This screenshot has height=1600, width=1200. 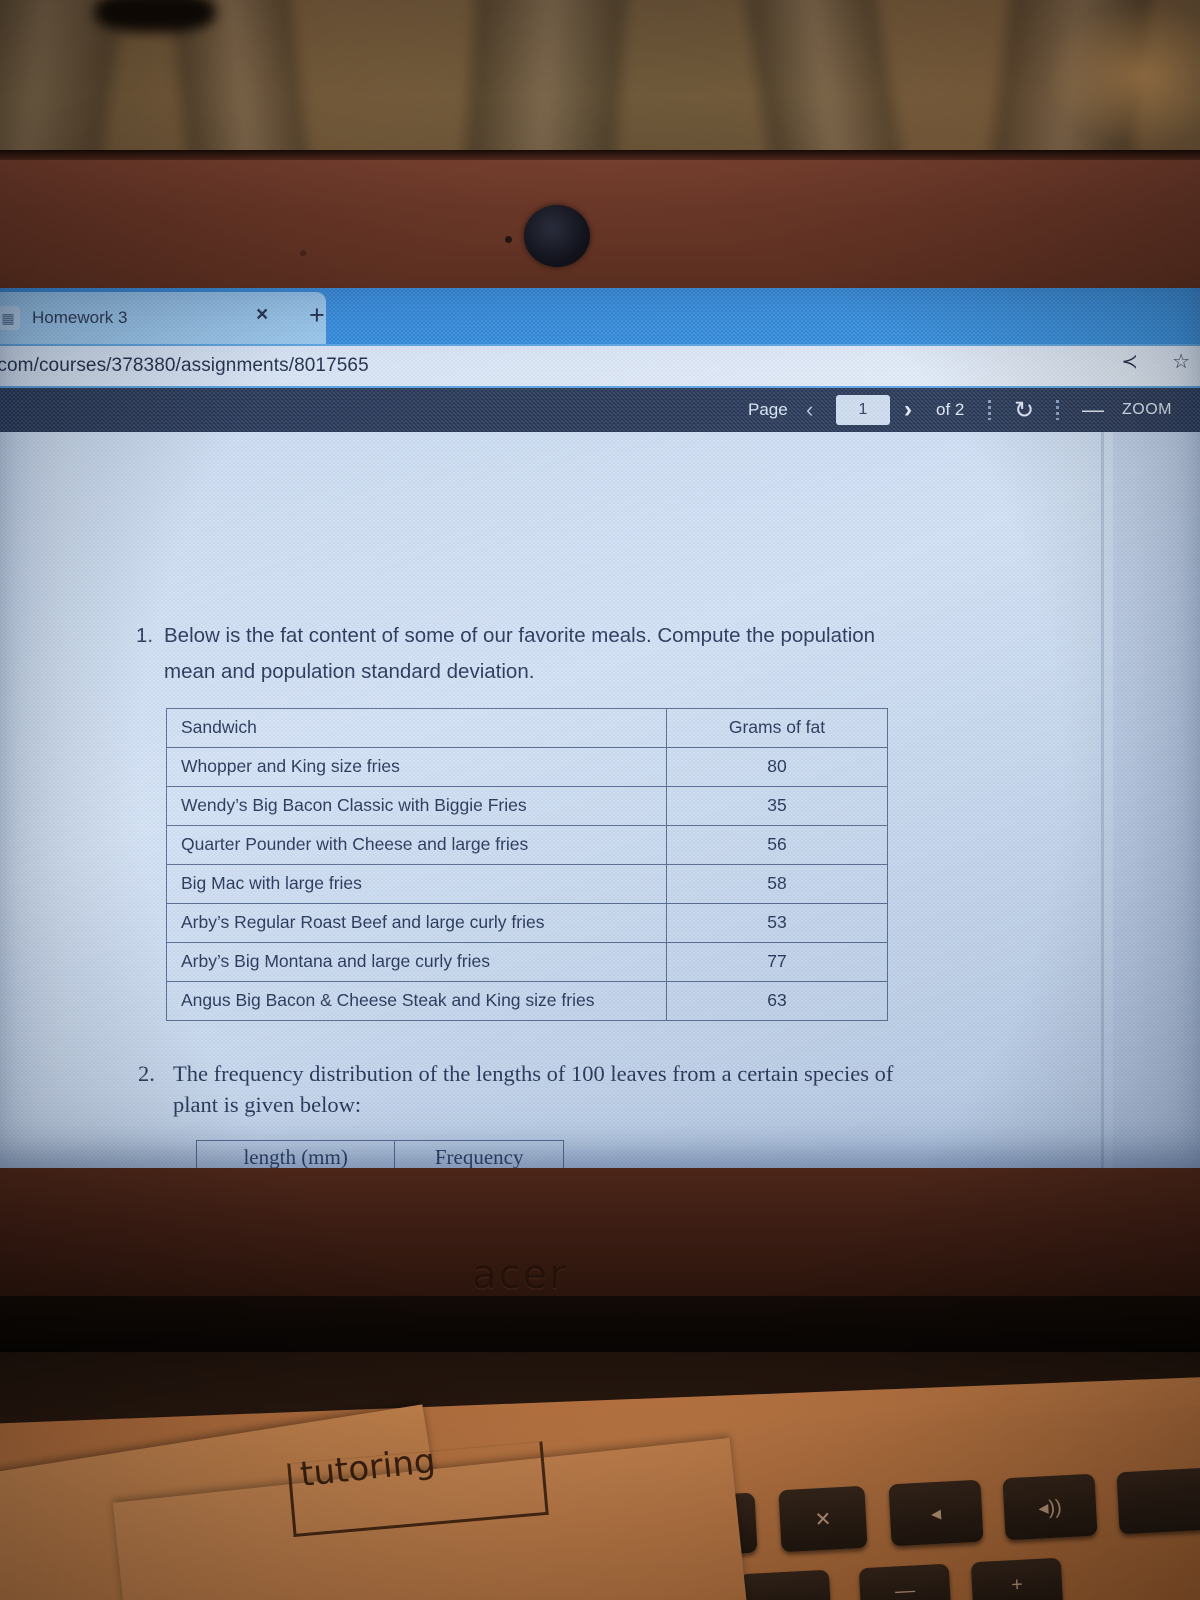 I want to click on close-icon: ×, so click(x=262, y=314).